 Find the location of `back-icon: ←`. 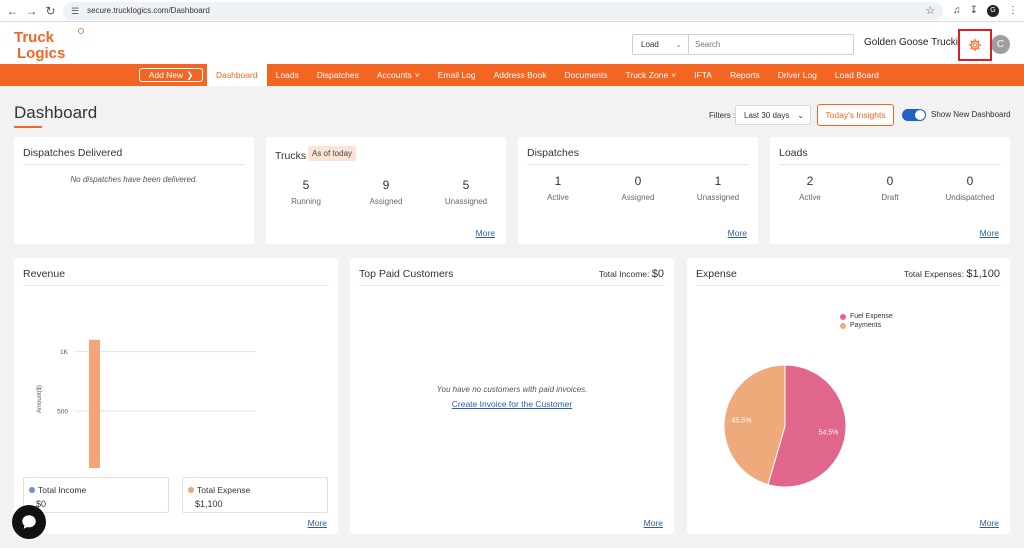

back-icon: ← is located at coordinates (12, 11).